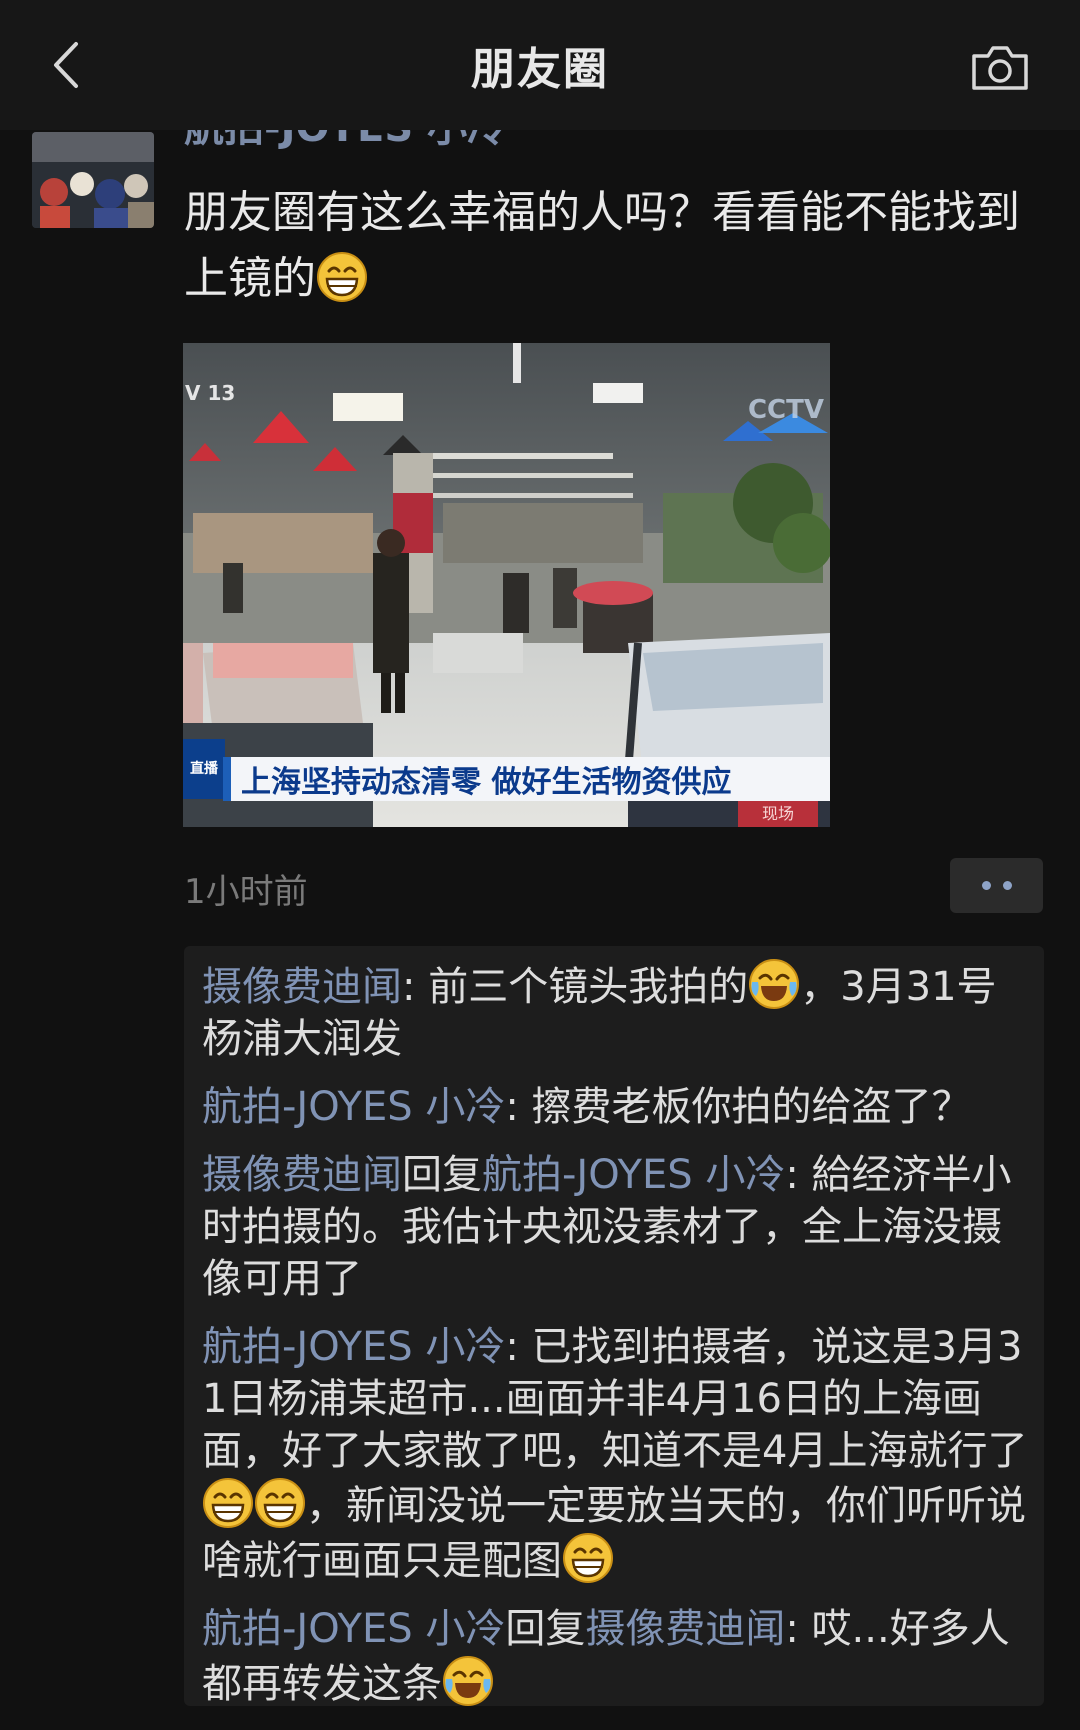 Image resolution: width=1080 pixels, height=1730 pixels. I want to click on back-button, so click(65, 65).